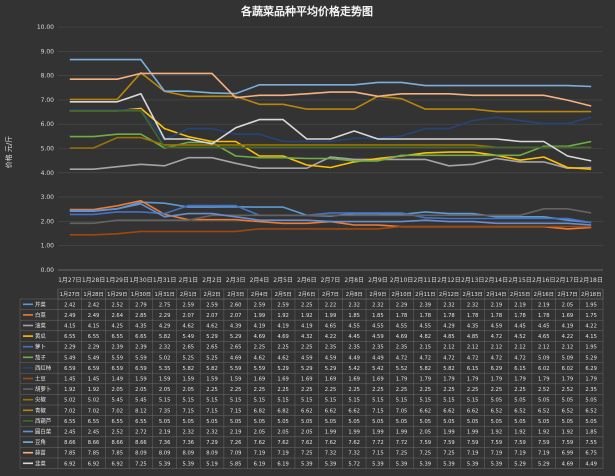 The width and height of the screenshot is (615, 476). I want to click on table-cell: 5.19, so click(212, 464).